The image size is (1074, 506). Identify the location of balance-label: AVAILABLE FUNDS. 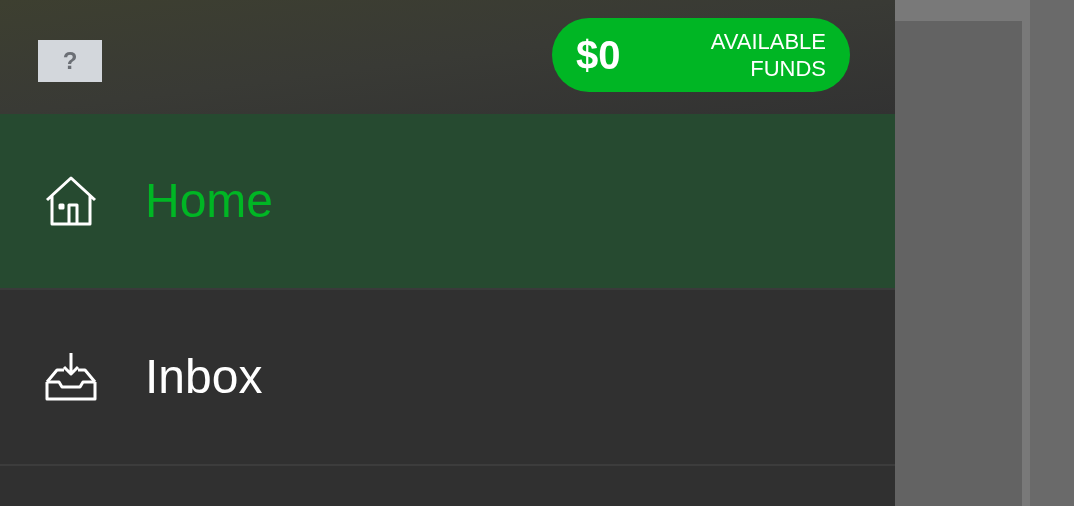
(767, 55).